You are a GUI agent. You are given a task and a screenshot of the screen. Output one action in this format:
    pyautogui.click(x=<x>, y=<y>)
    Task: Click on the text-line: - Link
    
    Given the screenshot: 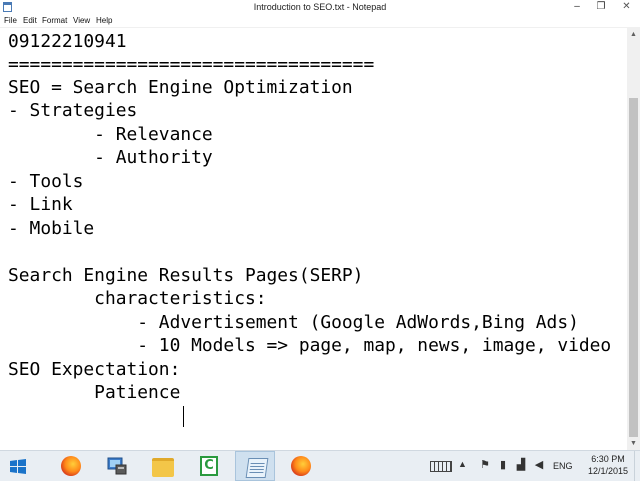 What is the action you would take?
    pyautogui.click(x=40, y=204)
    